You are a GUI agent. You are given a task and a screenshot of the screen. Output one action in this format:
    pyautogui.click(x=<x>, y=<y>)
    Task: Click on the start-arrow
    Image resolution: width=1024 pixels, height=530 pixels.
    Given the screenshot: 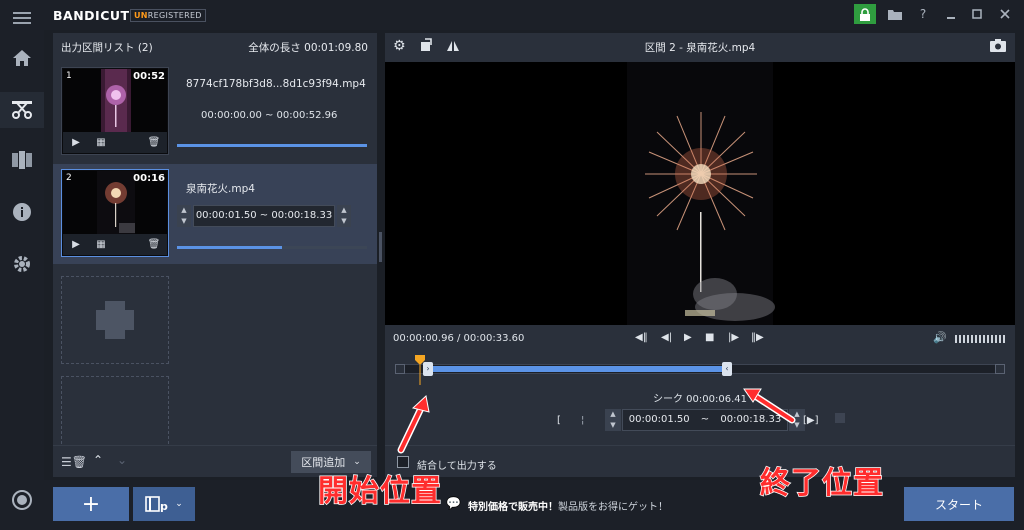 What is the action you would take?
    pyautogui.click(x=413, y=424)
    